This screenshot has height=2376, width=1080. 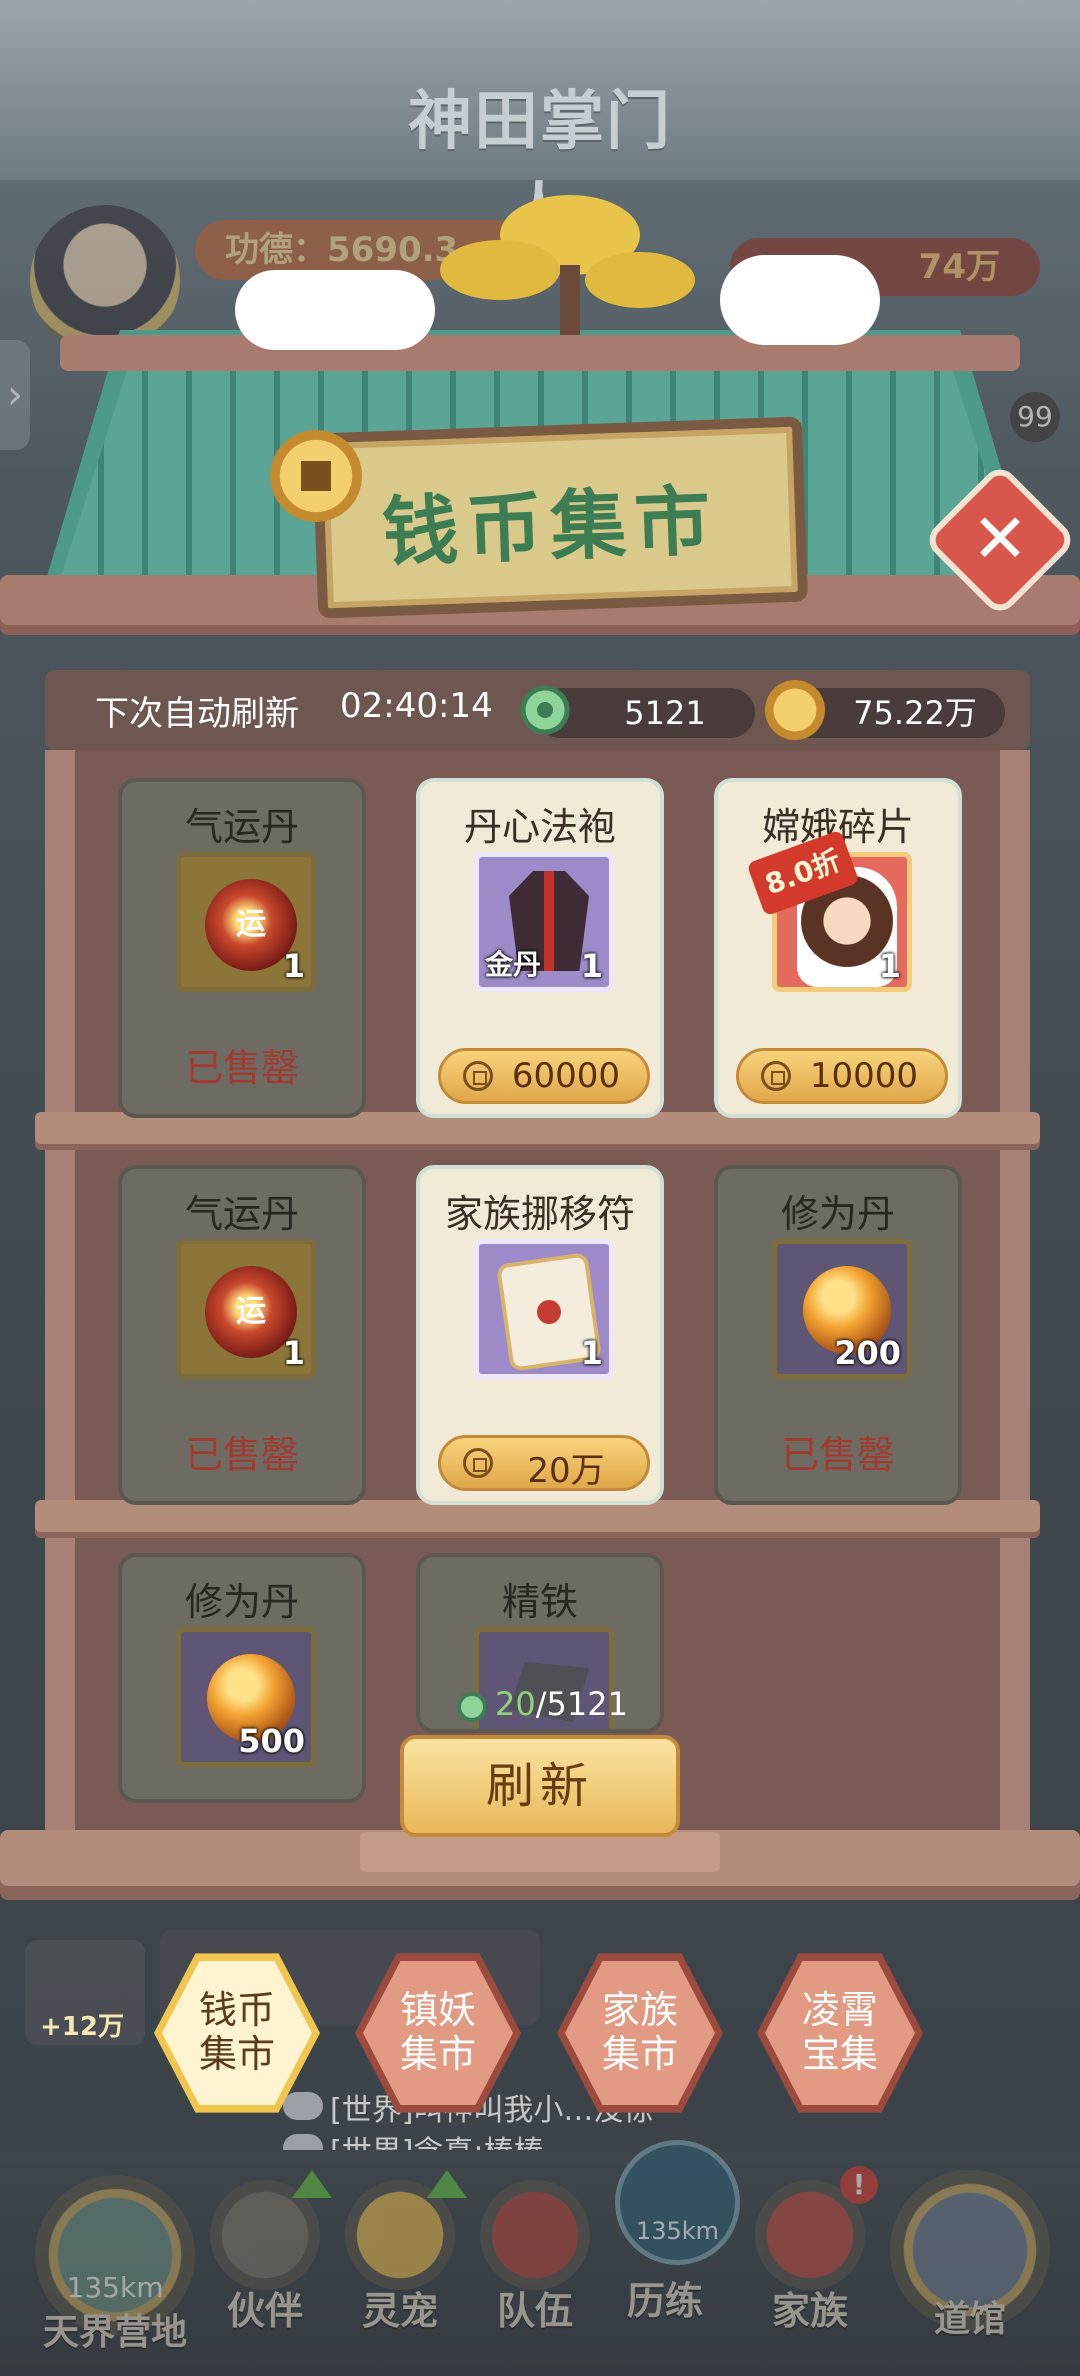 I want to click on gold-amount: 75.22万, so click(x=915, y=713).